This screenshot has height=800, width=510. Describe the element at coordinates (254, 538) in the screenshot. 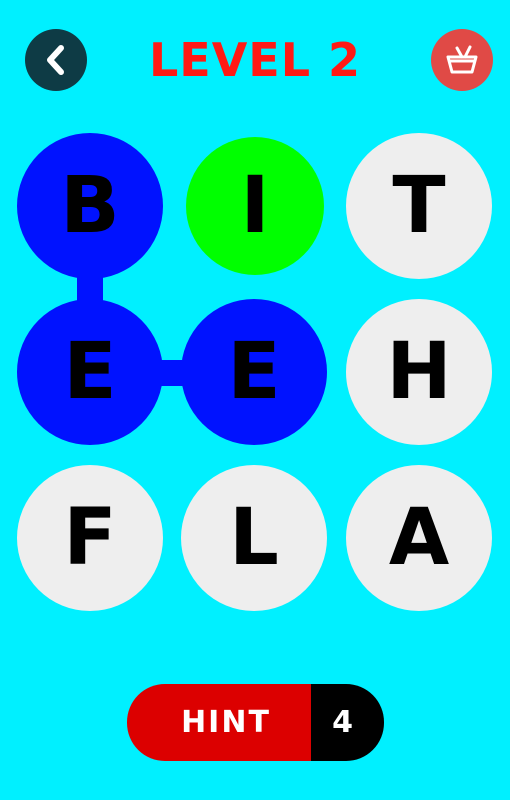

I see `letter-tile: L` at that location.